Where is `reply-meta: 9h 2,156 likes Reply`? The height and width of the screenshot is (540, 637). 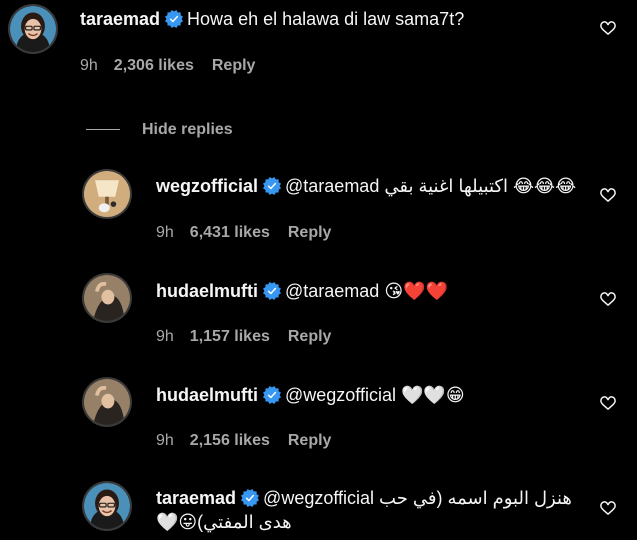 reply-meta: 9h 2,156 likes Reply is located at coordinates (252, 441).